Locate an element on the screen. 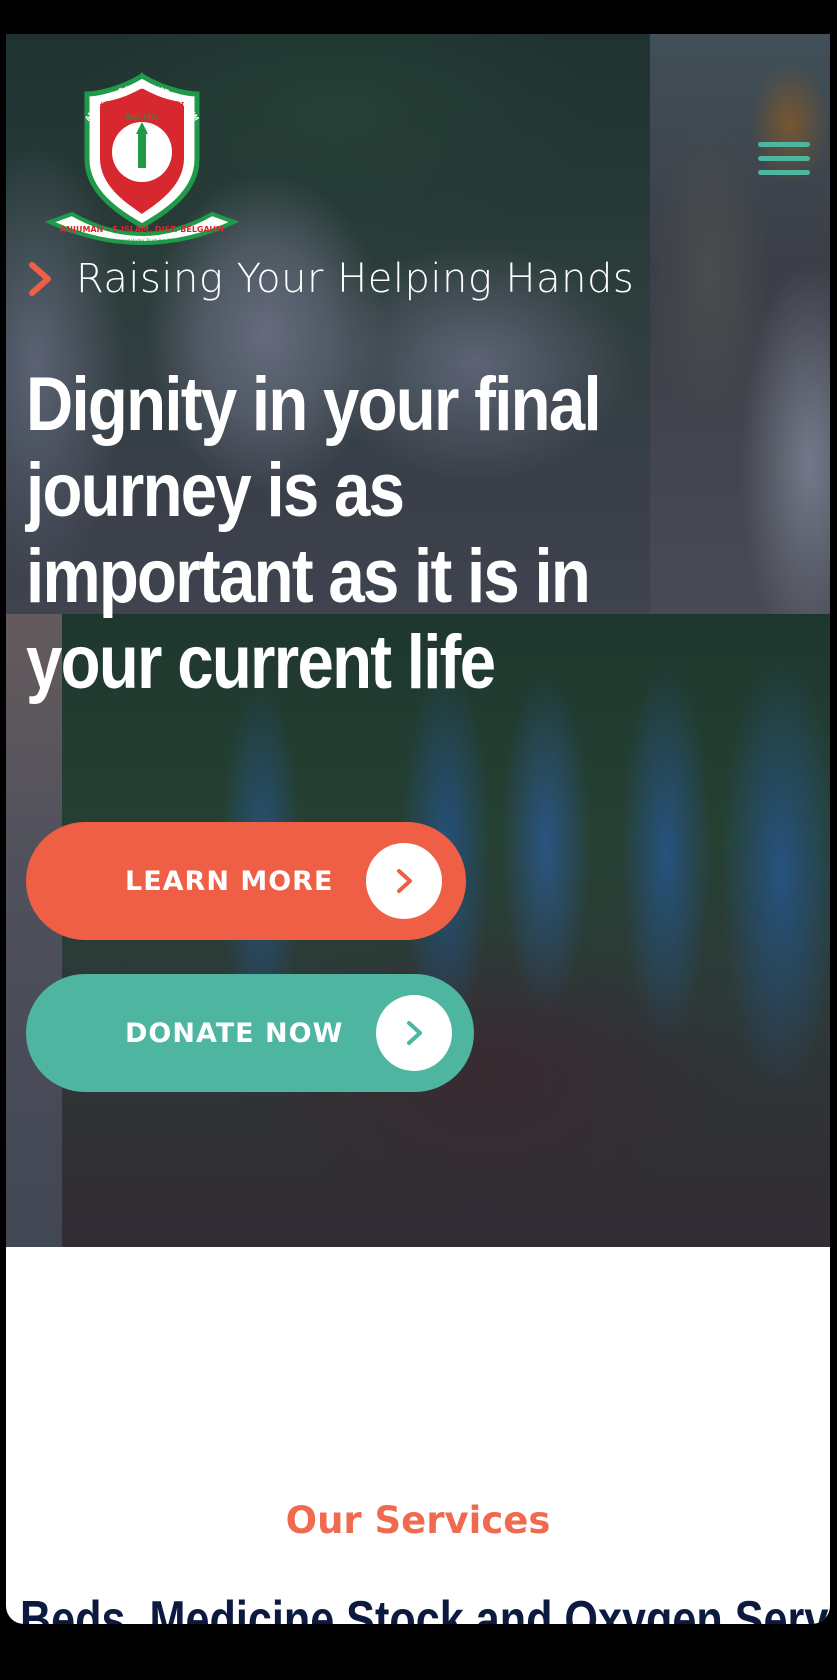 This screenshot has height=1680, width=837. hero-tagline: Raising Your Helping Hands is located at coordinates (355, 279).